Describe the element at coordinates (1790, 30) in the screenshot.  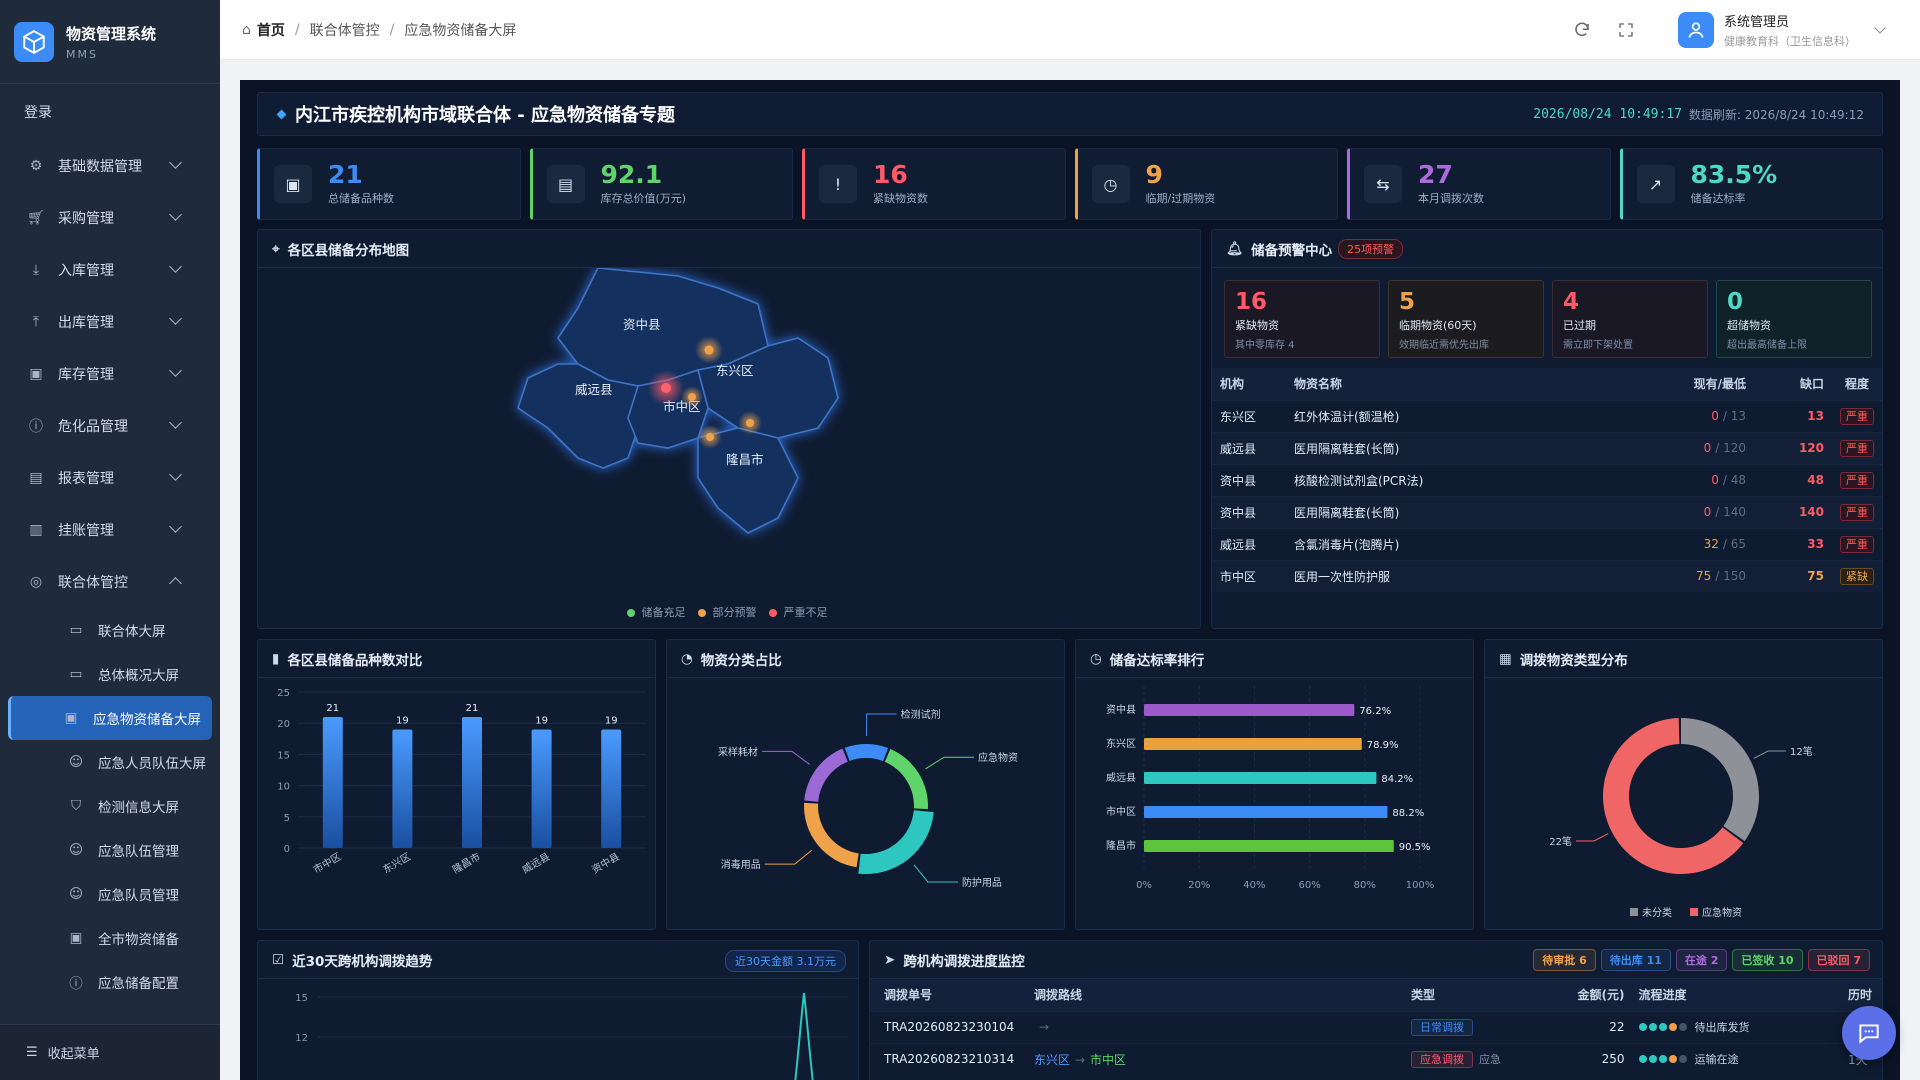
I see `user-info: 系统管理员 健康教育科（卫生信息科）` at that location.